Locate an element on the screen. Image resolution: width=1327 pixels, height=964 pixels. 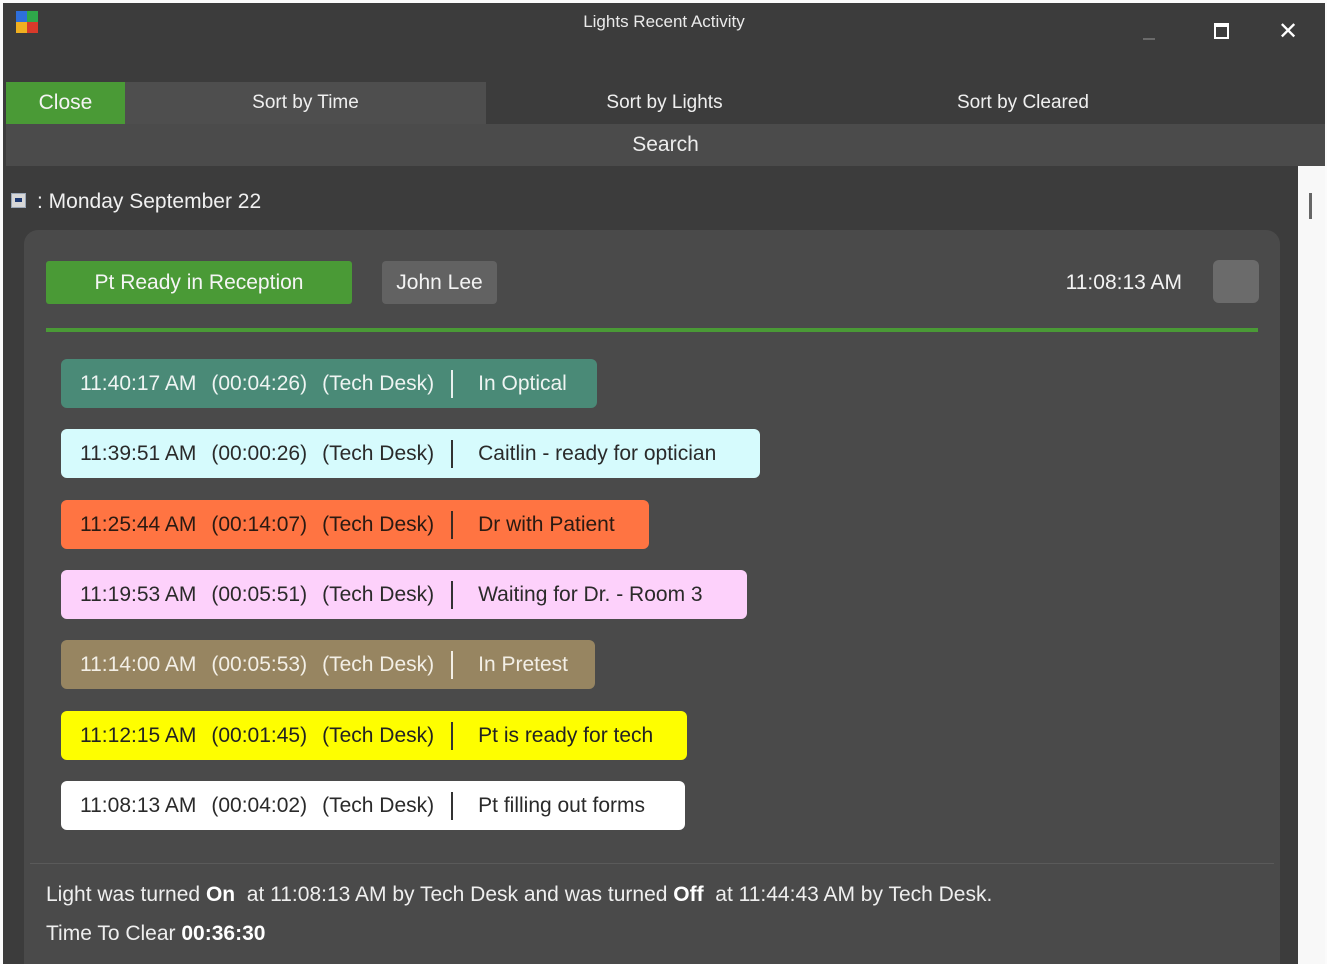
entry-time: 11:14:00 AM is located at coordinates (138, 664).